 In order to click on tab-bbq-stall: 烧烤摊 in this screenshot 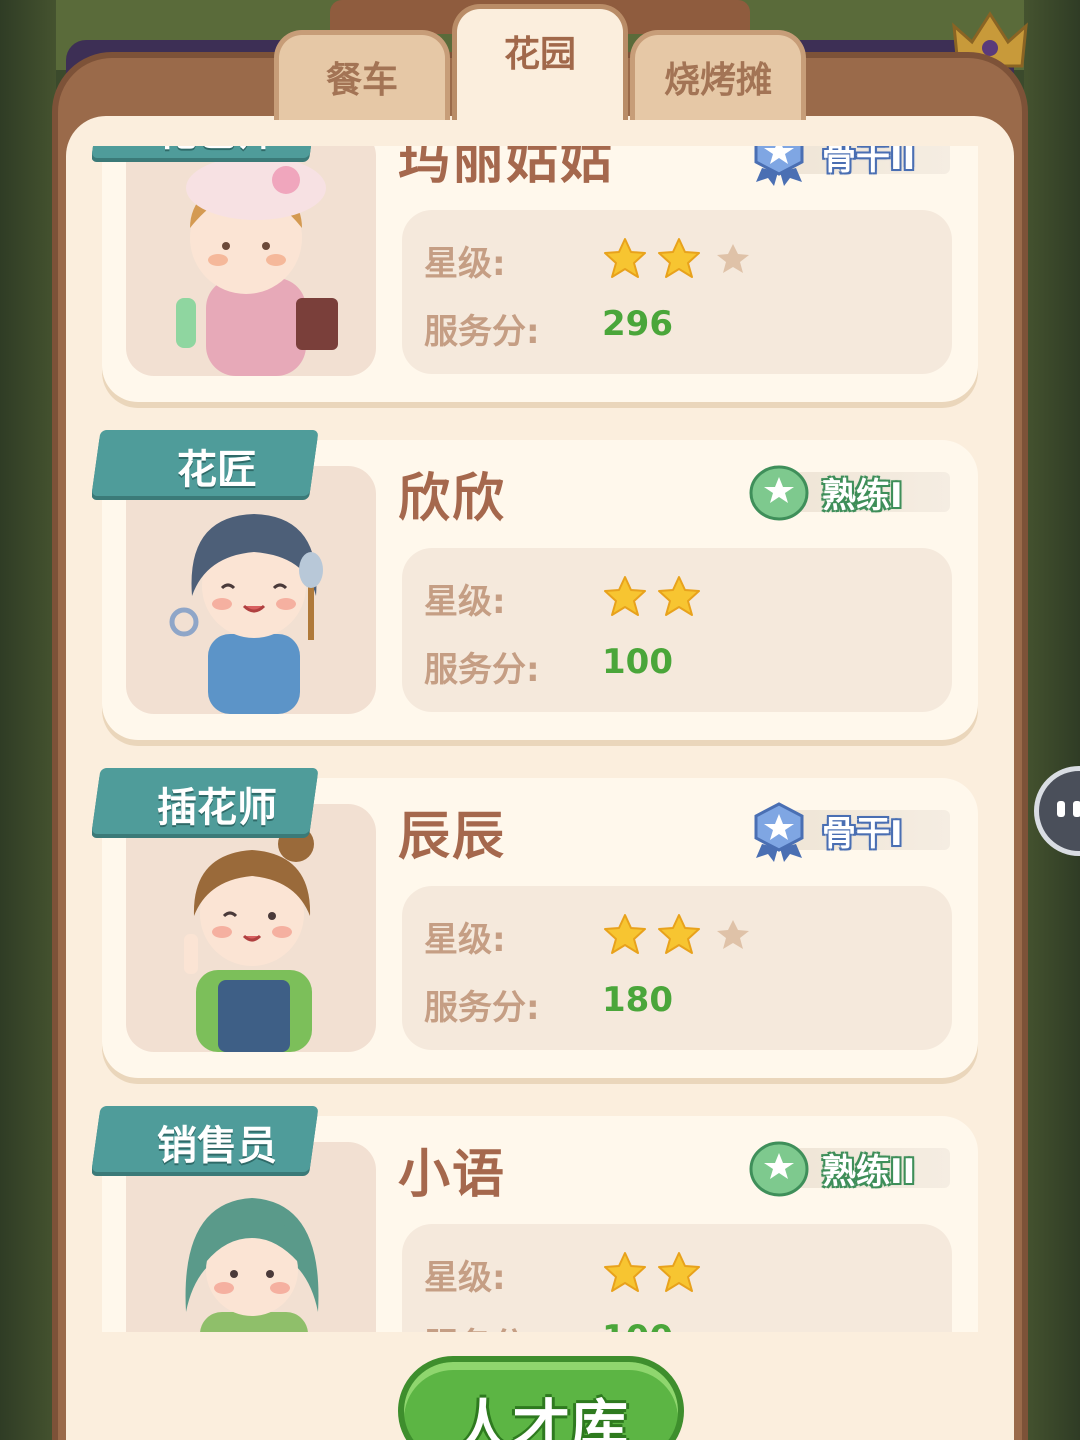, I will do `click(718, 75)`.